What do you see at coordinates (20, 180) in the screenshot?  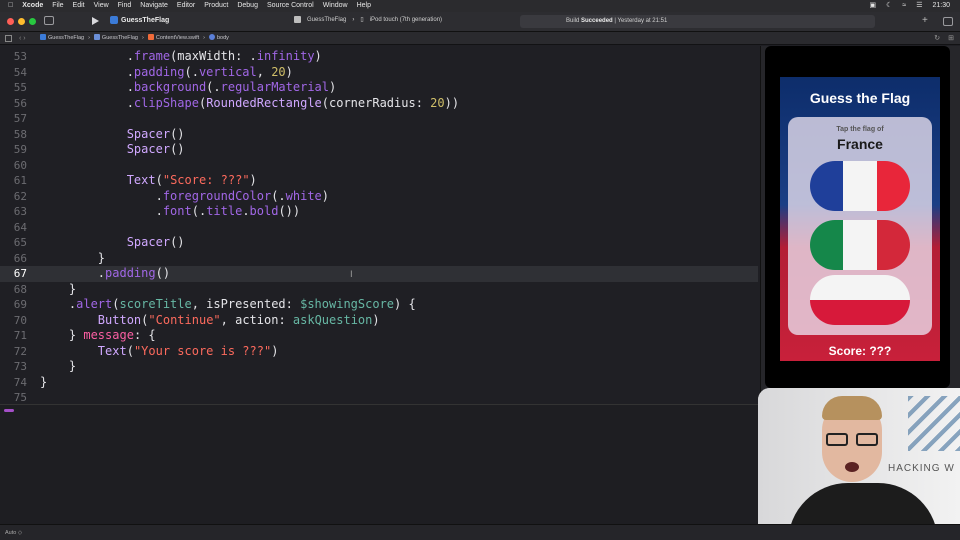 I see `line-number: 61` at bounding box center [20, 180].